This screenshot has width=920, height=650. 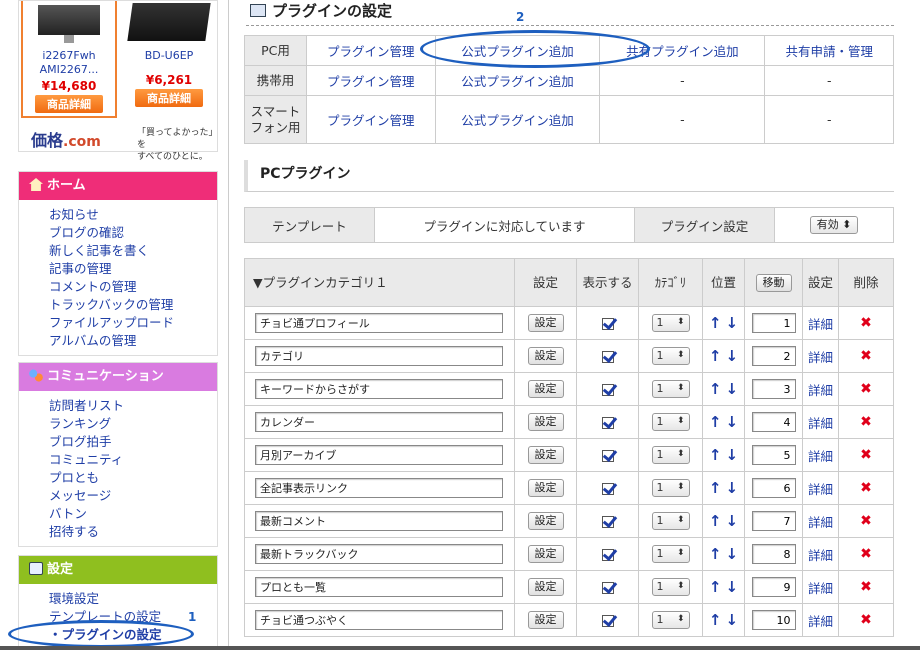 I want to click on ad-product: BD-U6EP ¥6,261 商品詳細, so click(x=169, y=59).